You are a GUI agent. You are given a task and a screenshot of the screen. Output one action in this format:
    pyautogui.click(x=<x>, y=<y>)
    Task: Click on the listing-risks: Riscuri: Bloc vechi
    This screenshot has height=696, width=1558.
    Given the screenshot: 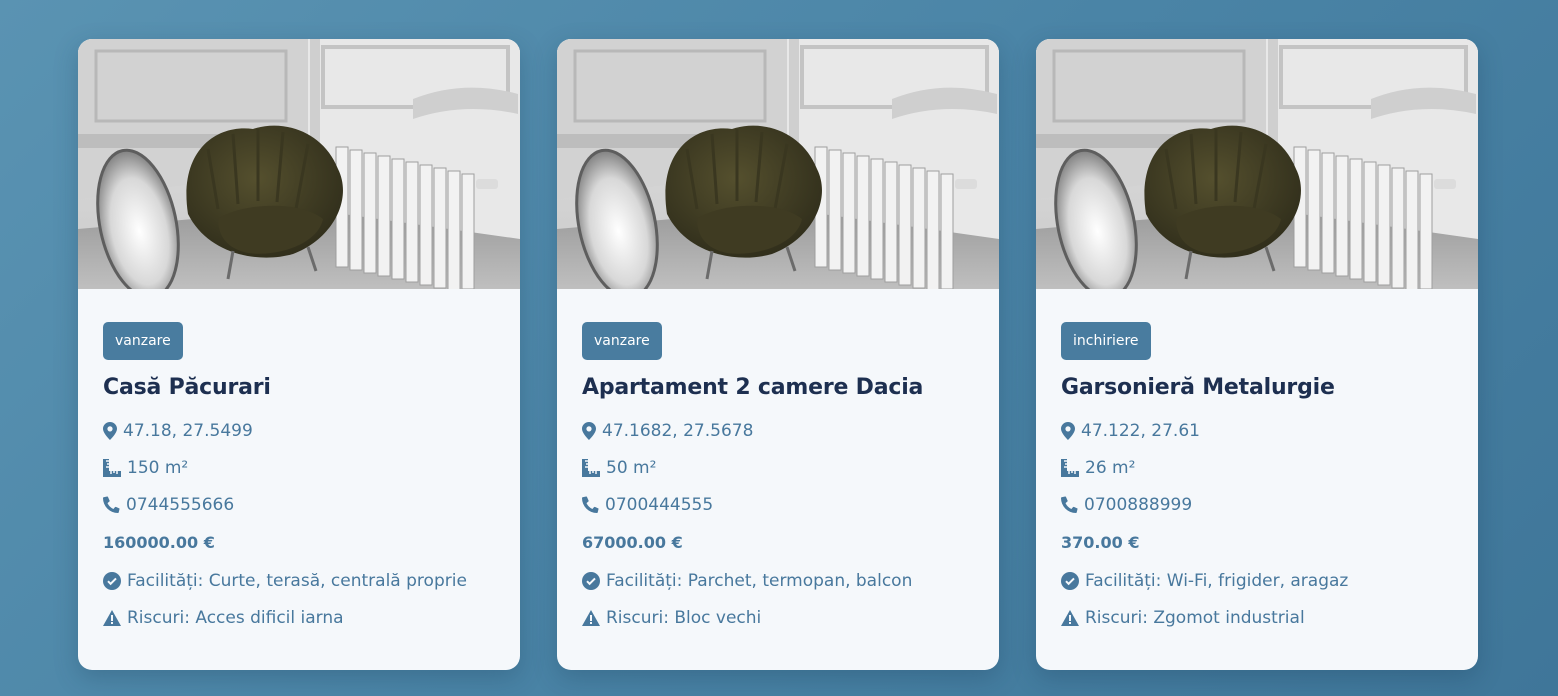 What is the action you would take?
    pyautogui.click(x=778, y=617)
    